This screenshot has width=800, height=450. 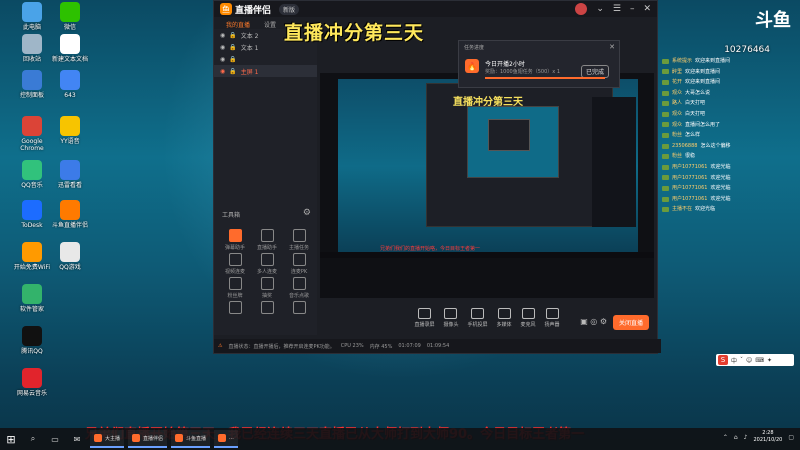 I want to click on task-view-icon: ▭, so click(x=55, y=439).